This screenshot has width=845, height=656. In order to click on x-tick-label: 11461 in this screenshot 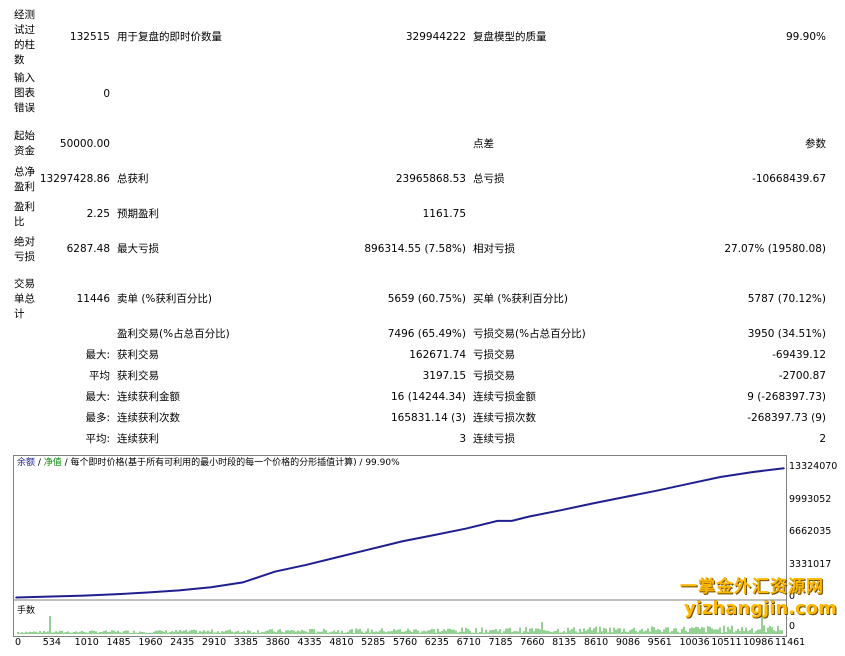, I will do `click(790, 642)`.